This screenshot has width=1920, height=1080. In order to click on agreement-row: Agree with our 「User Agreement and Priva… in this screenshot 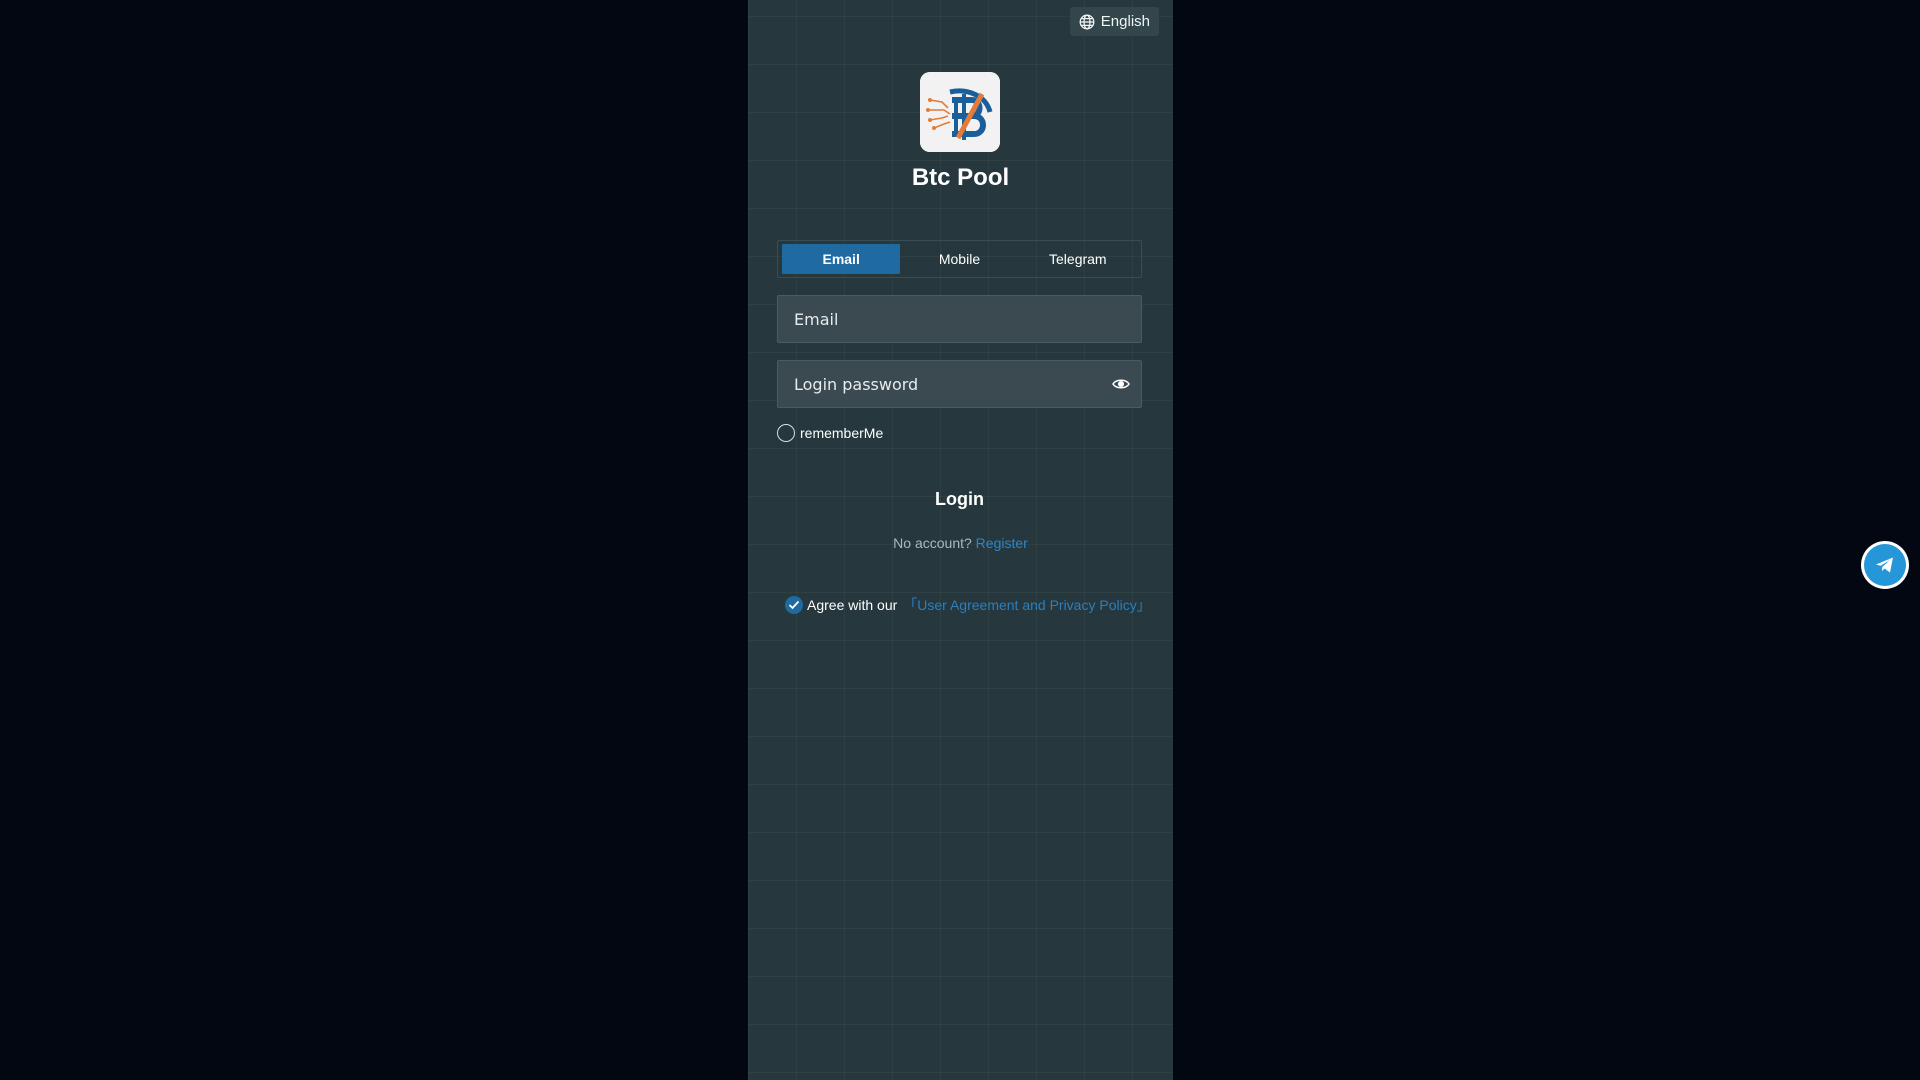, I will do `click(968, 605)`.